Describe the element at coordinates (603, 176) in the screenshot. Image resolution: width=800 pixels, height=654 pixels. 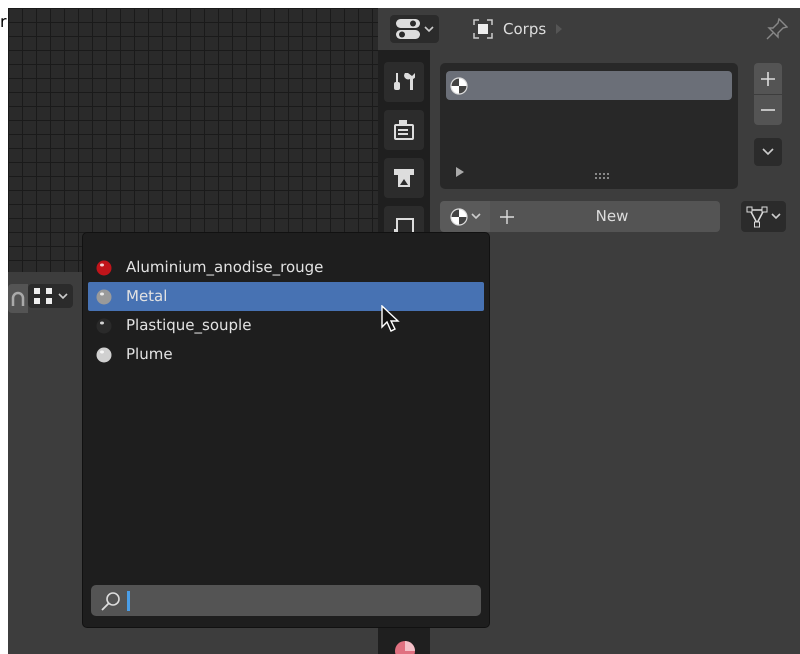
I see `resize-grip-icon` at that location.